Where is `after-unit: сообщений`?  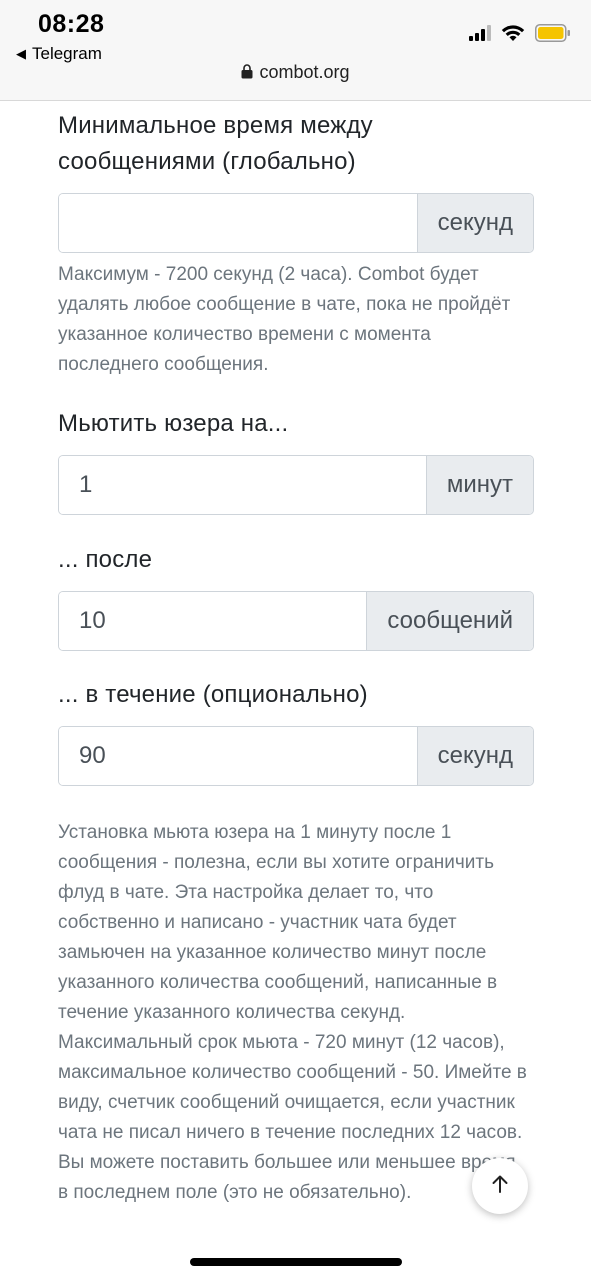 after-unit: сообщений is located at coordinates (449, 621).